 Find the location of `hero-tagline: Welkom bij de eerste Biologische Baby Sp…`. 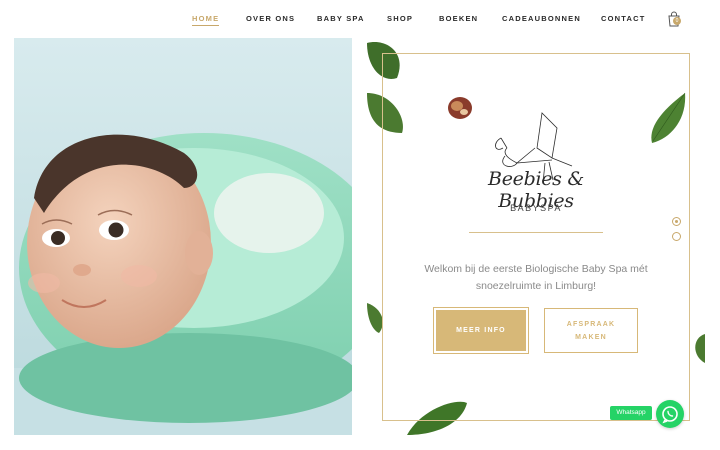

hero-tagline: Welkom bij de eerste Biologische Baby Sp… is located at coordinates (536, 277).